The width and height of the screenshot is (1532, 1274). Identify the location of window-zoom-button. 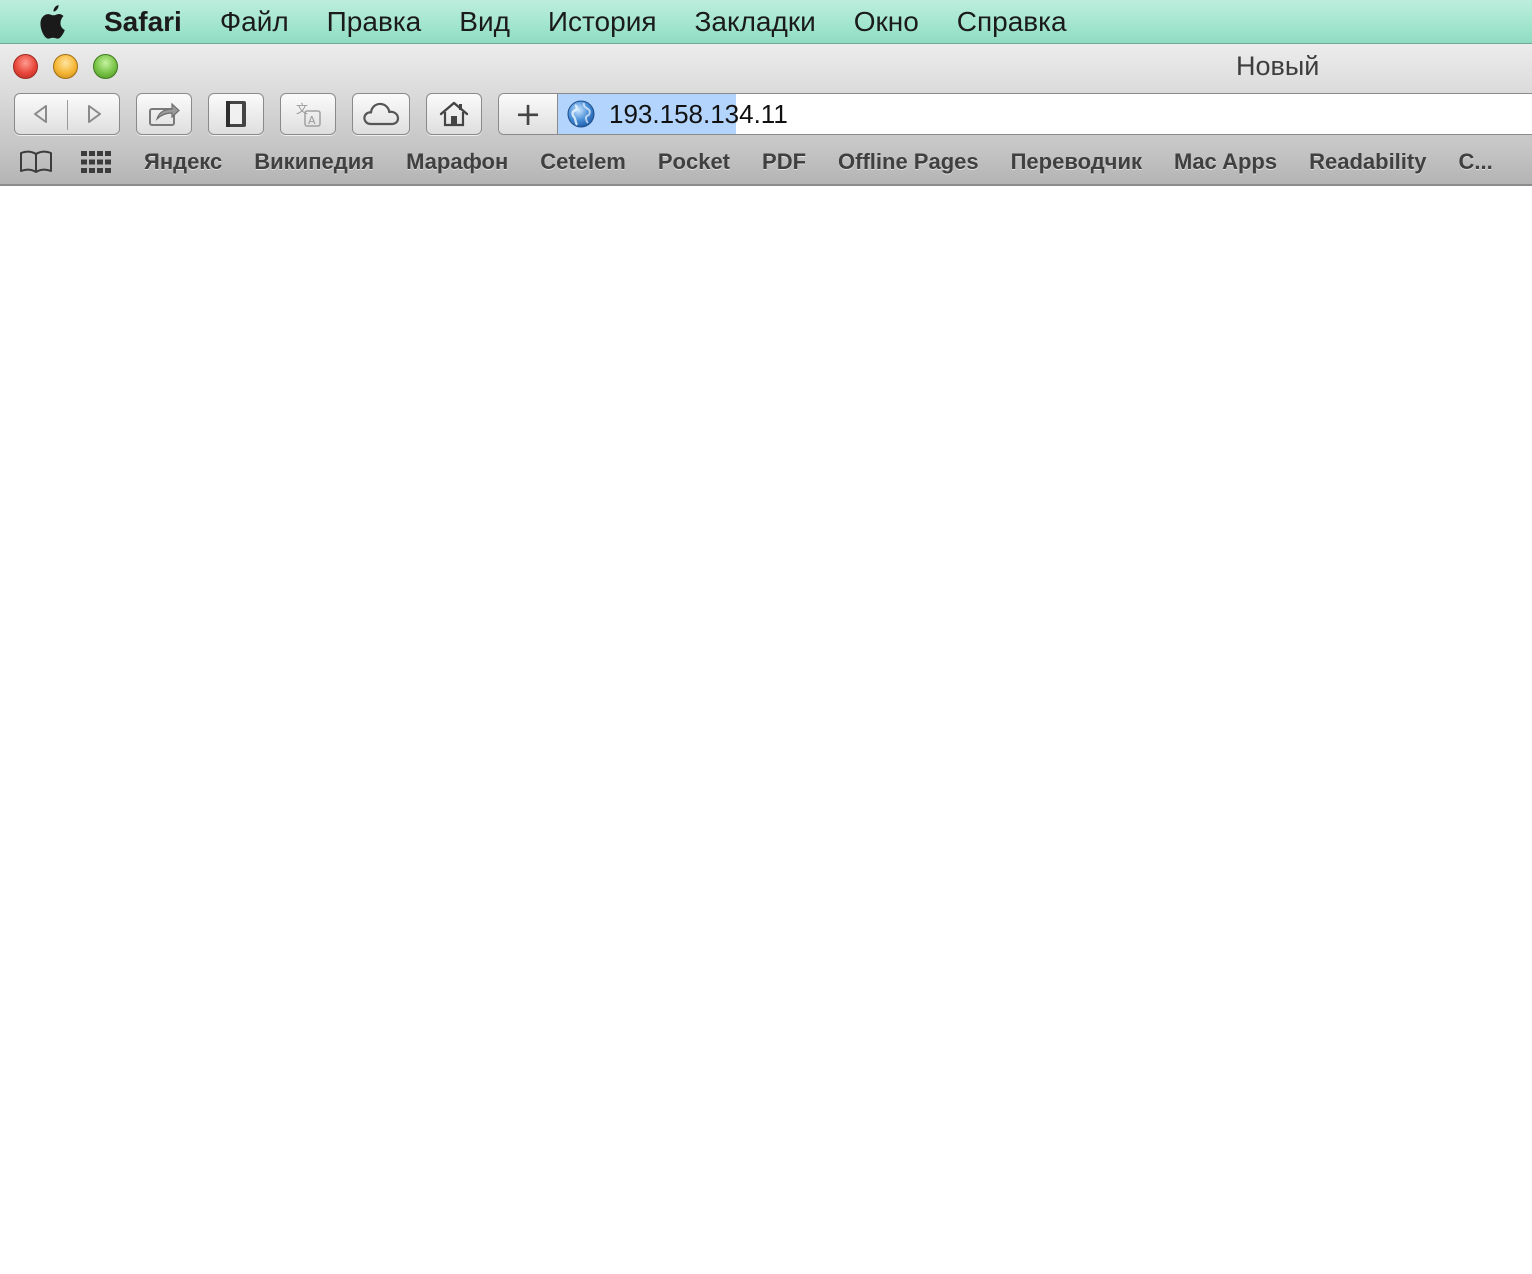
(105, 66).